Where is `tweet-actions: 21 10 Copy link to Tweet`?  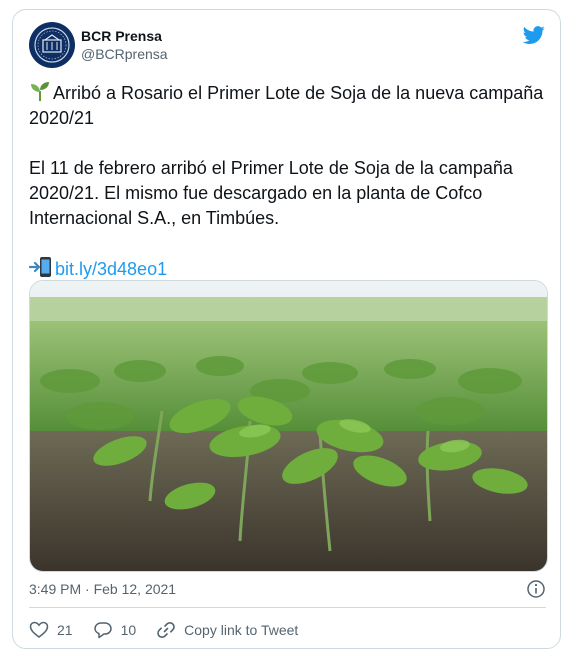
tweet-actions: 21 10 Copy link to Tweet is located at coordinates (173, 630).